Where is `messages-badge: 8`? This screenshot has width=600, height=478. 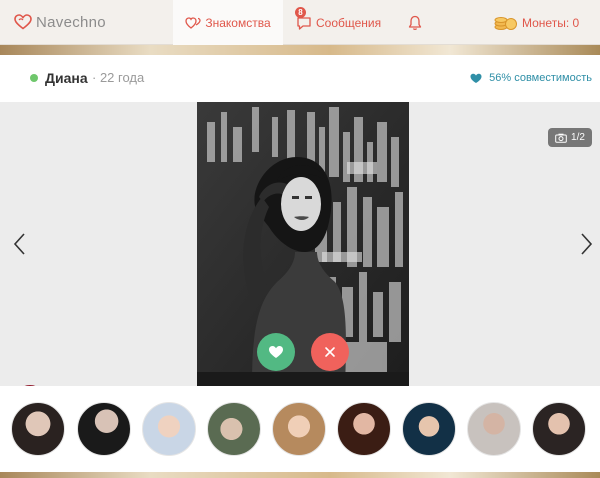
messages-badge: 8 is located at coordinates (300, 12).